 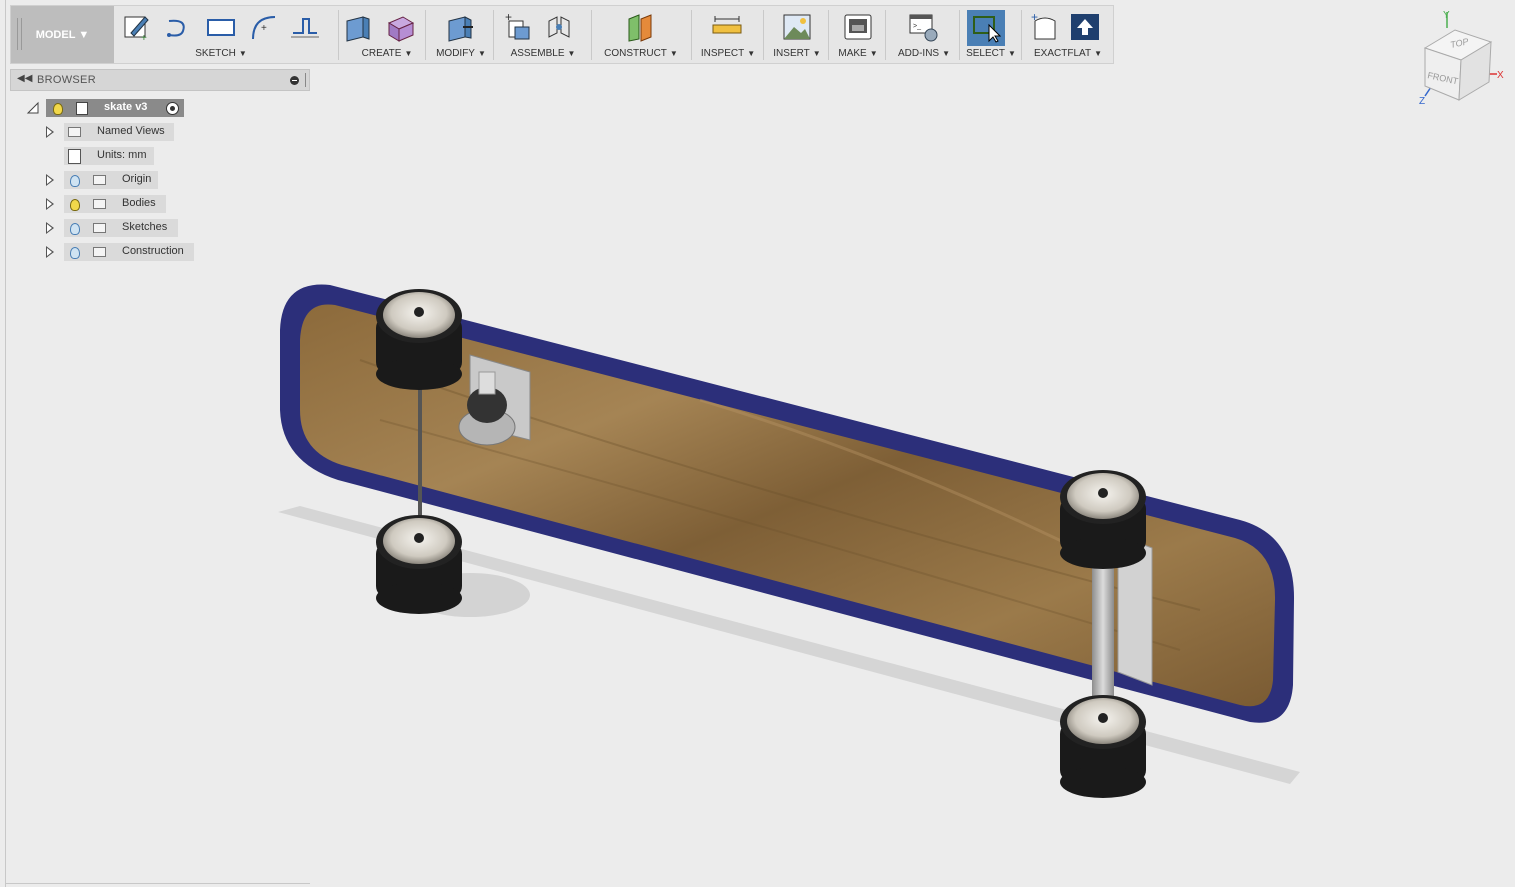 I want to click on form-icon, so click(x=401, y=27).